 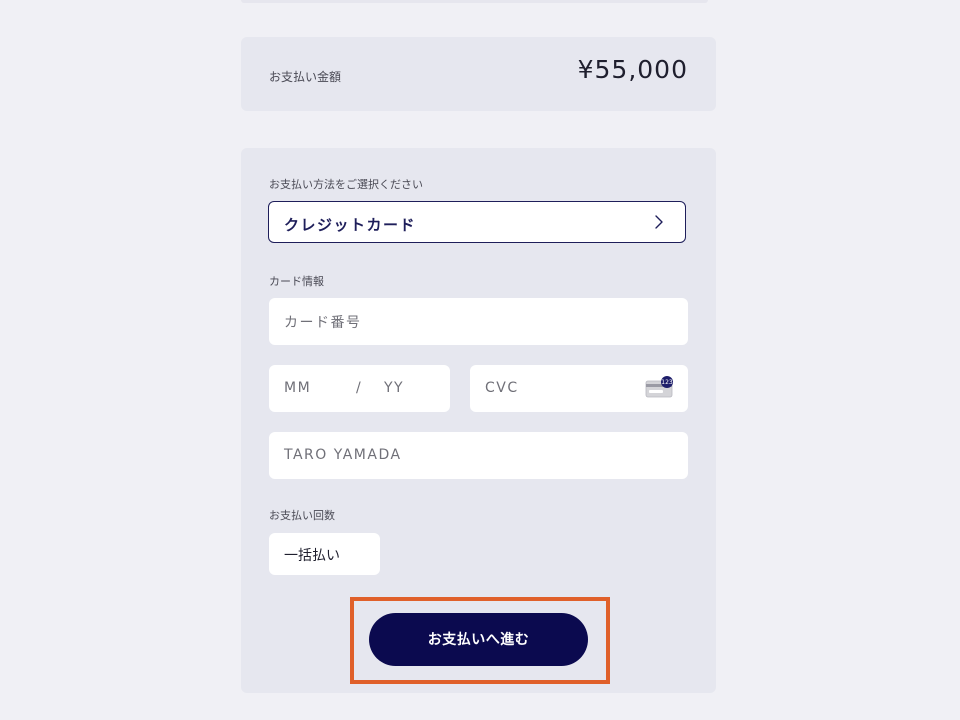 I want to click on previous-card-edge, so click(x=474, y=1).